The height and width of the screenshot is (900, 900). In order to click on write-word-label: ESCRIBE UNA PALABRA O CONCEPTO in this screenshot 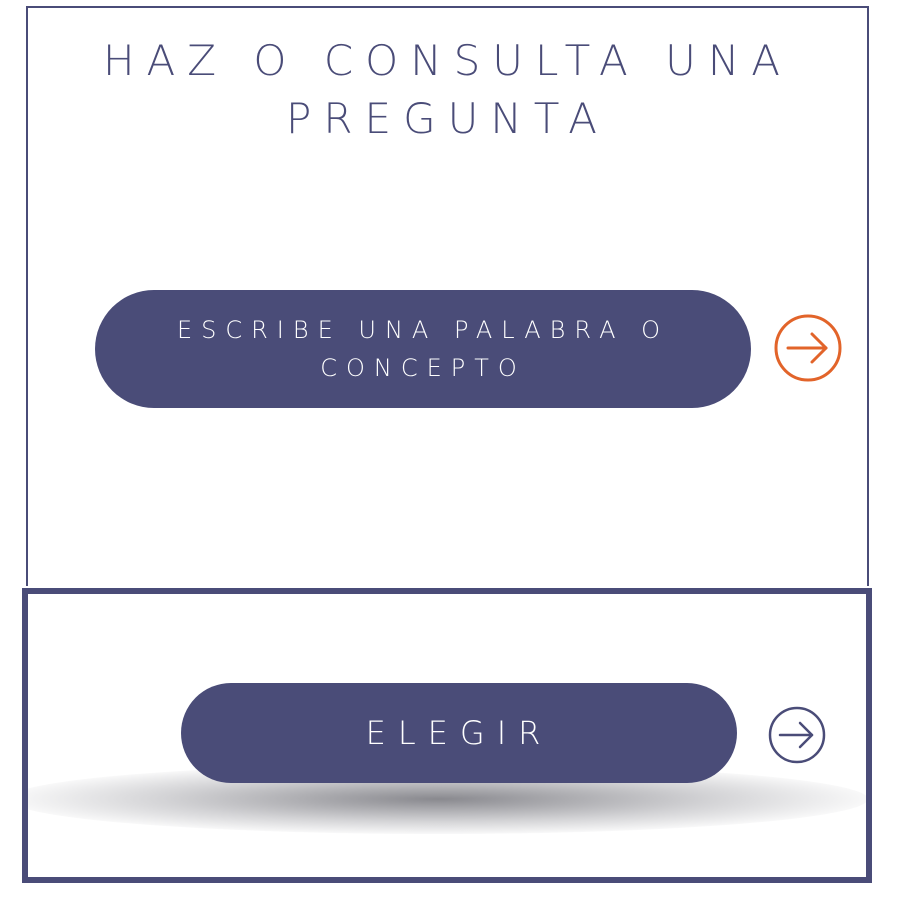, I will do `click(423, 349)`.